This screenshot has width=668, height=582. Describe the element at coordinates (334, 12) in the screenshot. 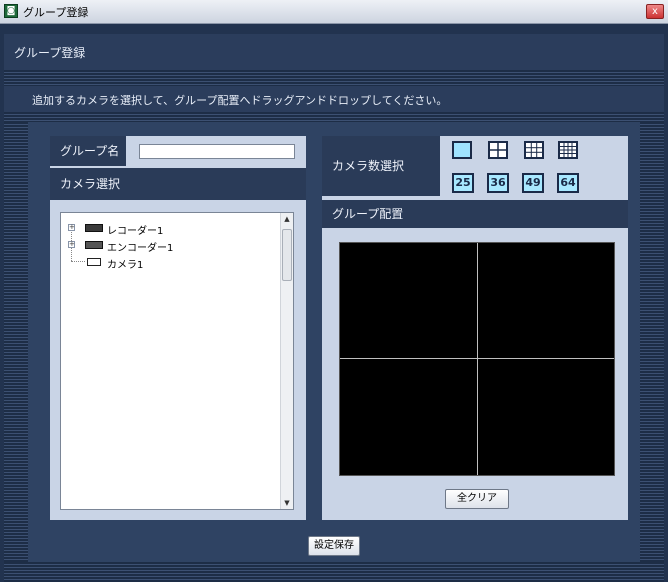

I see `title-bar: ◙ グループ登録 x` at that location.